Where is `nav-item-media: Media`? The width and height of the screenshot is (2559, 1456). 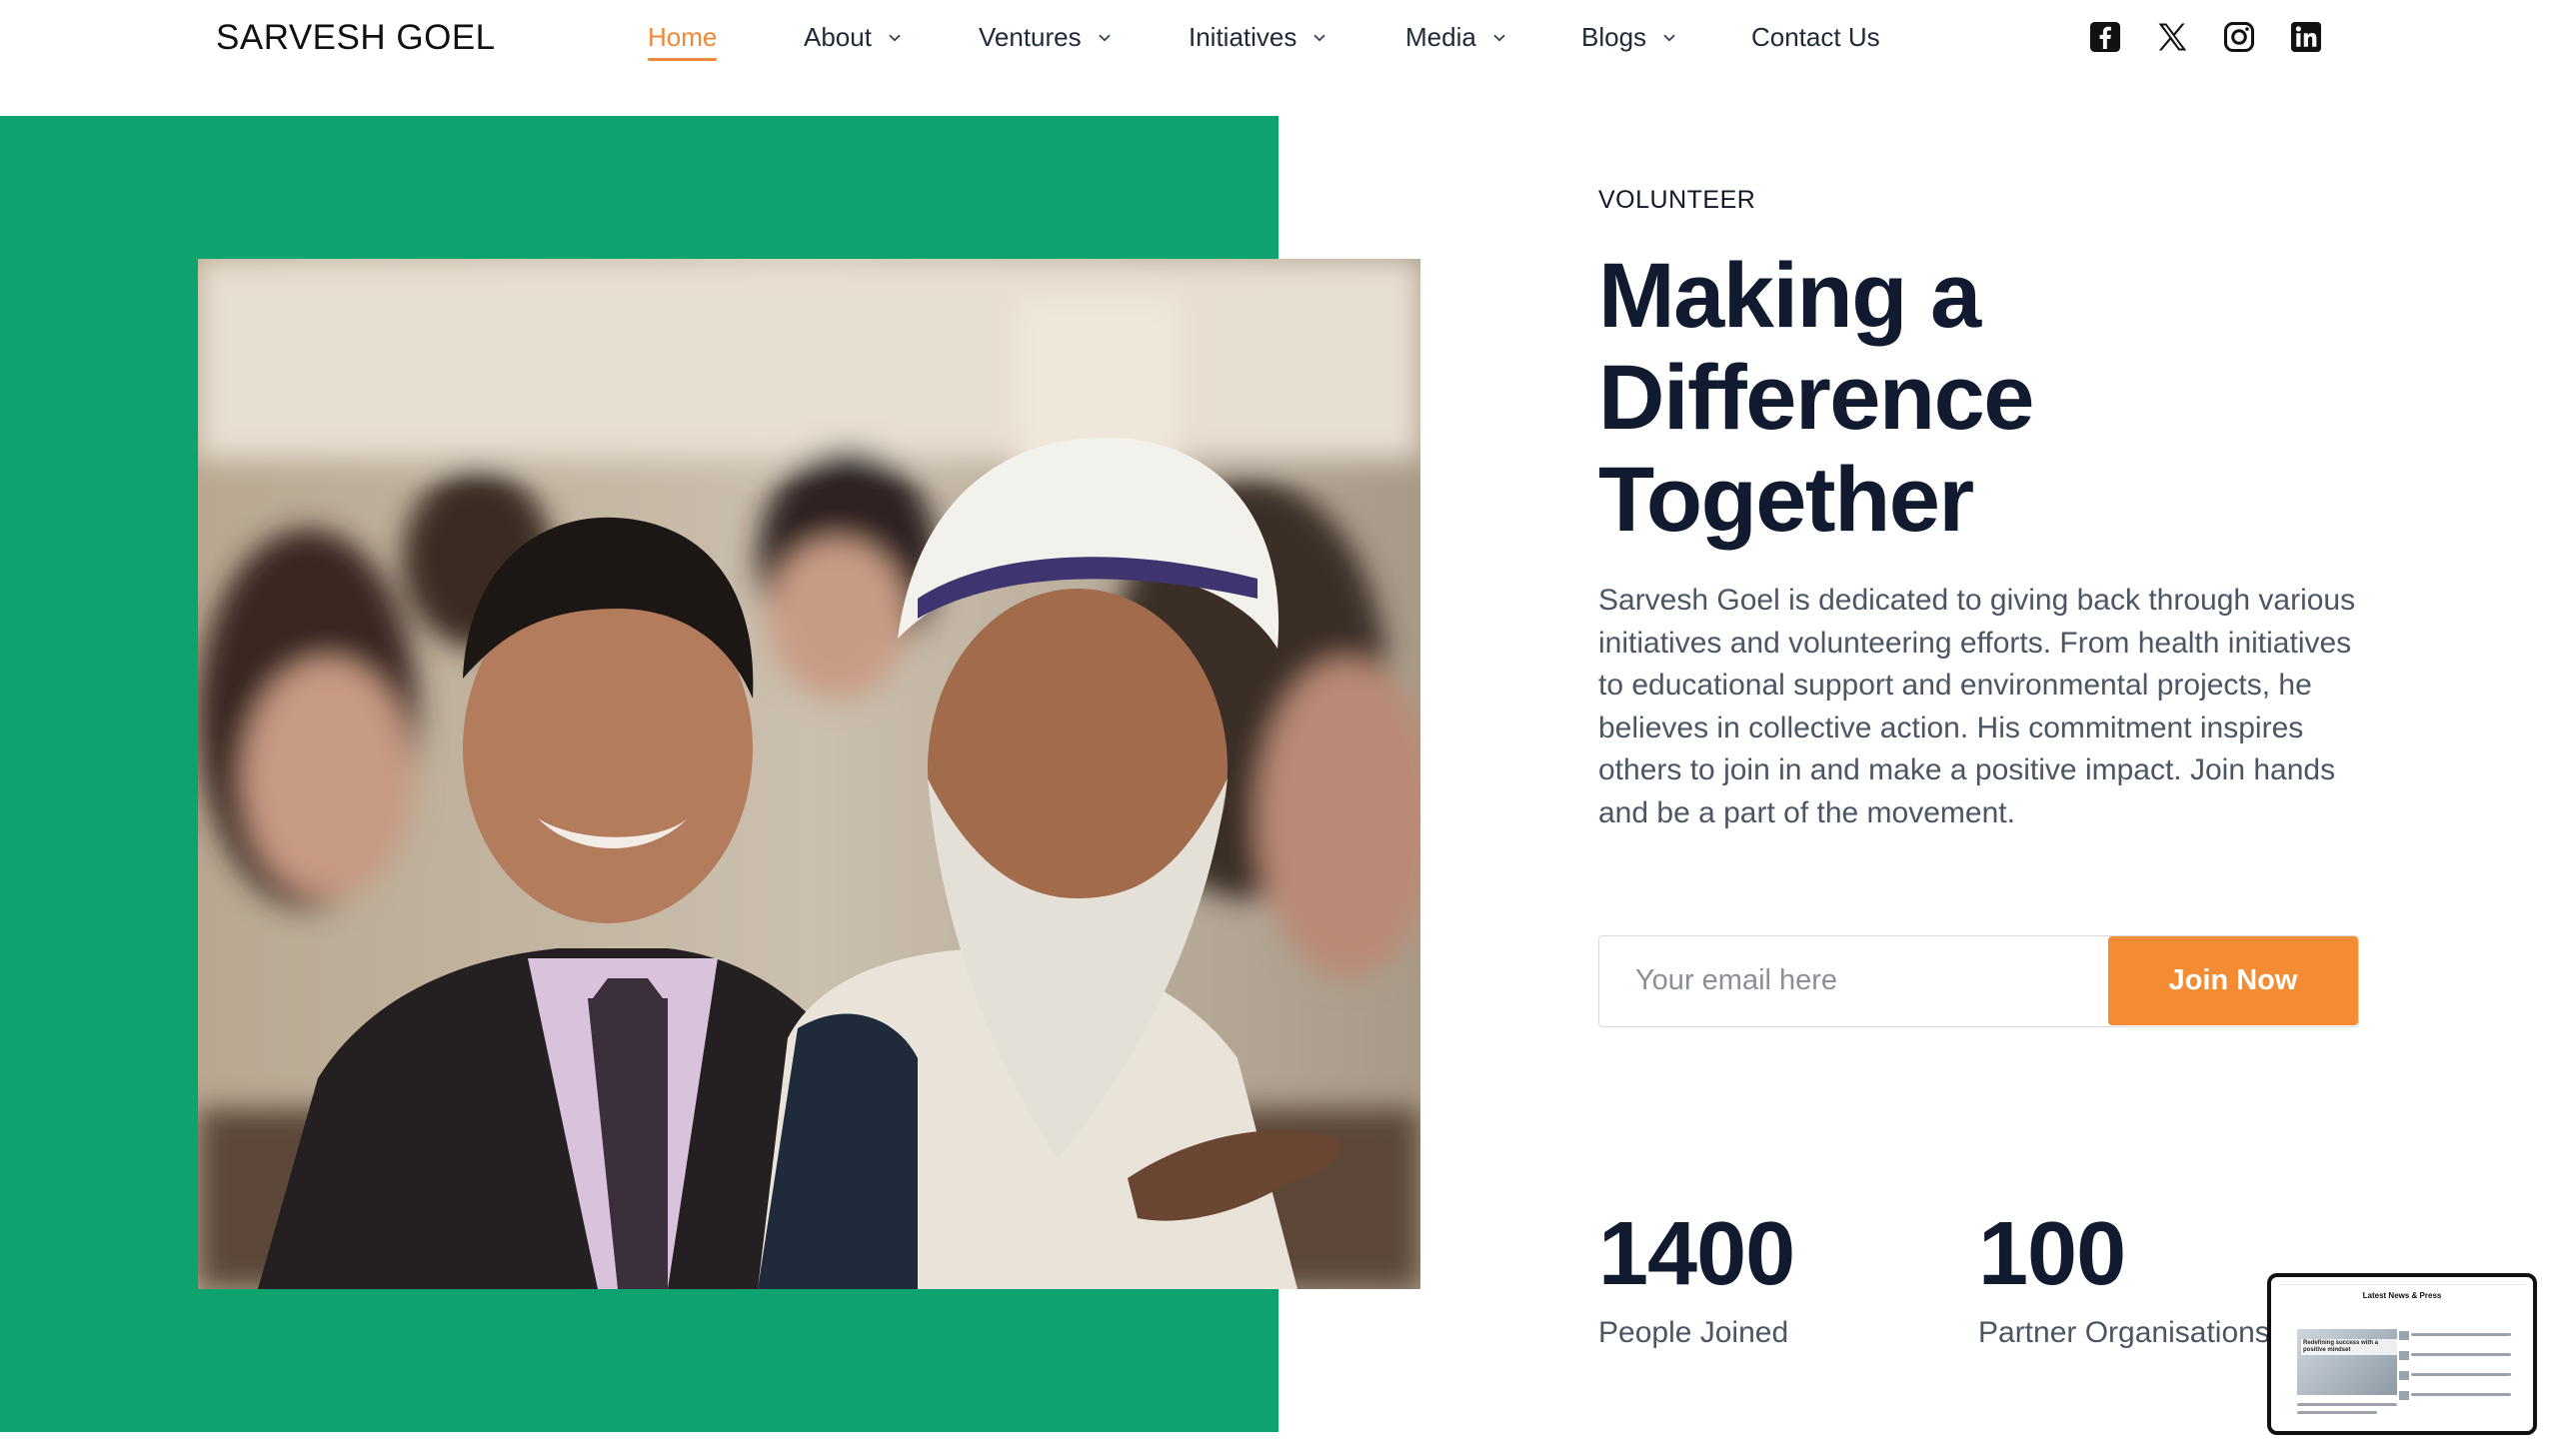
nav-item-media: Media is located at coordinates (1456, 37).